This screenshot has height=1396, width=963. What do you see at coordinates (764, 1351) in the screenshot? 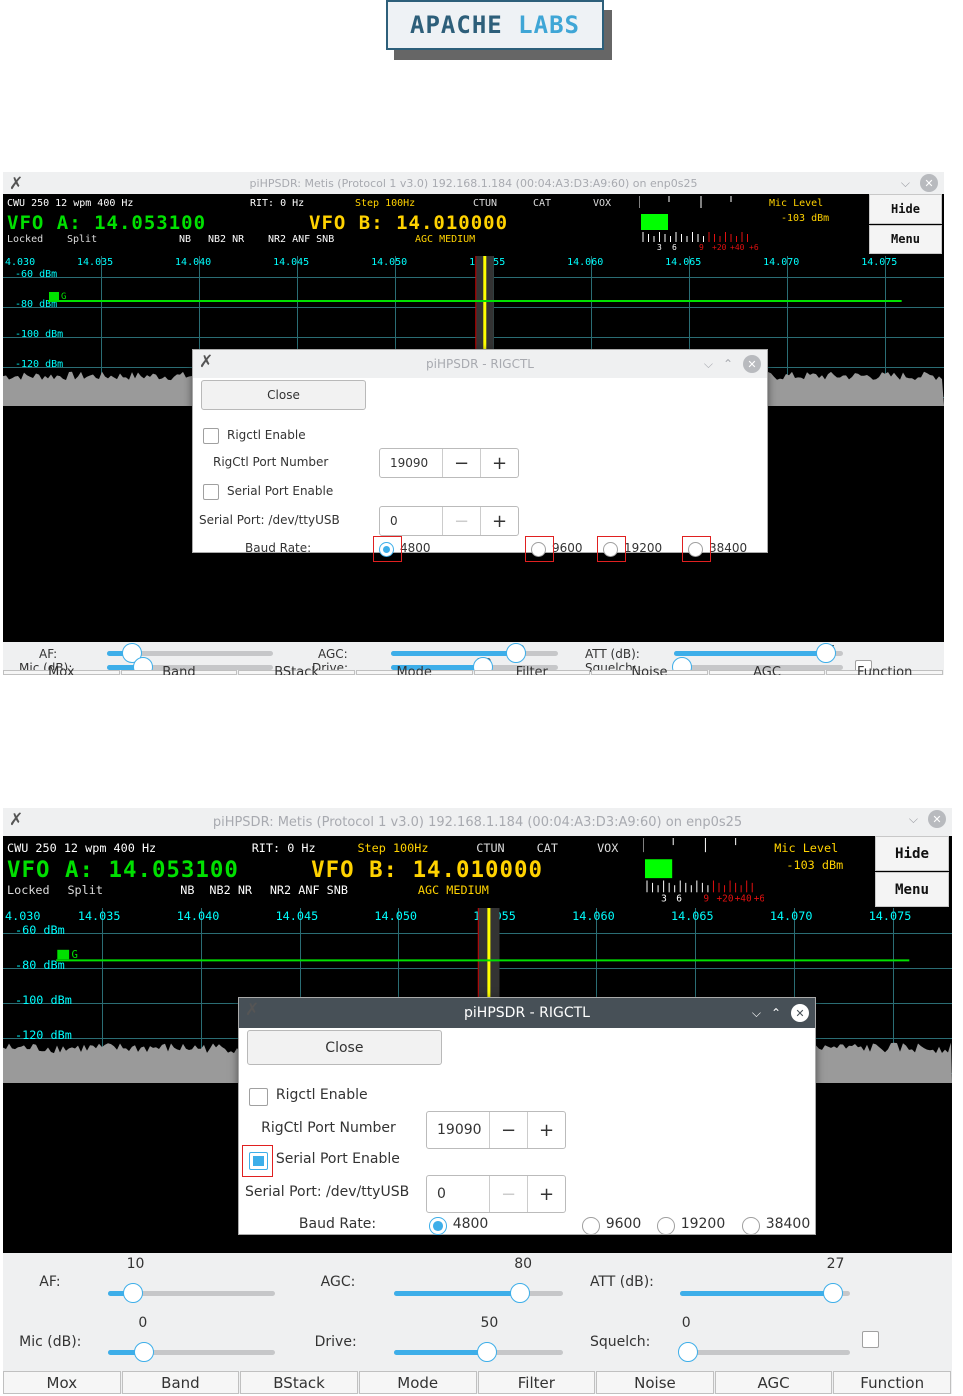
I see `squelch-slider` at bounding box center [764, 1351].